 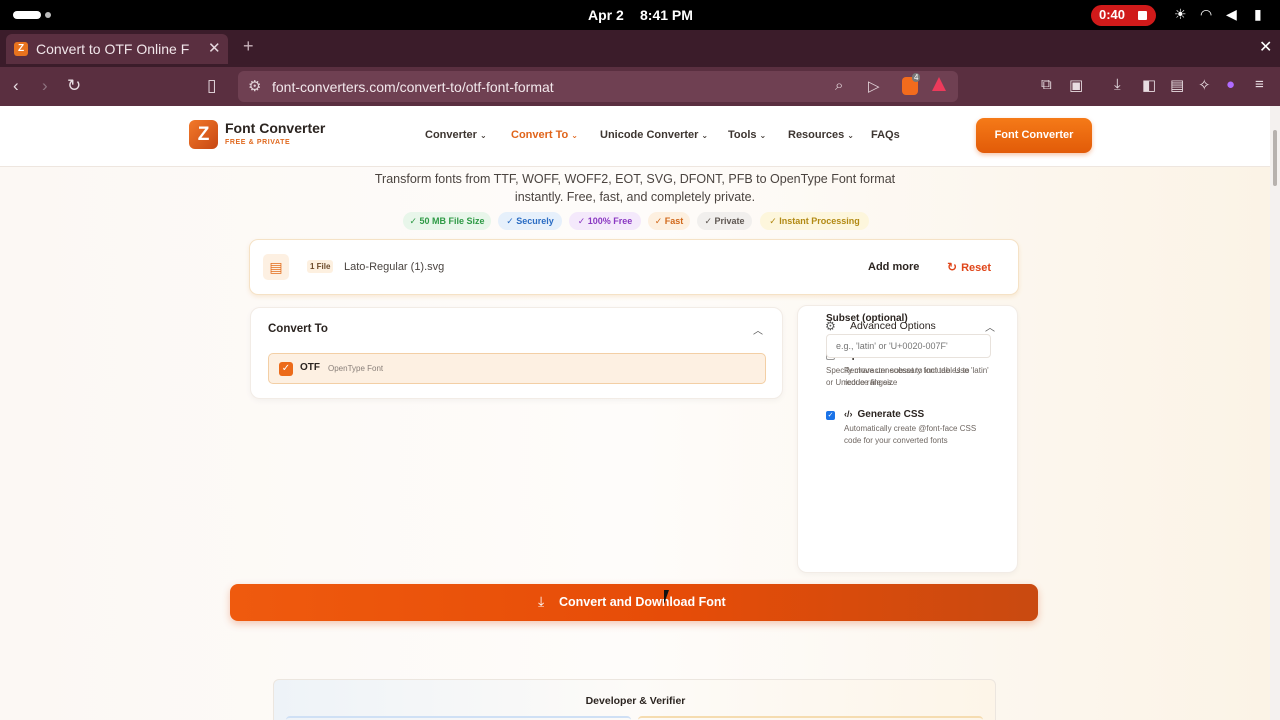 What do you see at coordinates (742, 135) in the screenshot?
I see `nav-tools-label: Tools` at bounding box center [742, 135].